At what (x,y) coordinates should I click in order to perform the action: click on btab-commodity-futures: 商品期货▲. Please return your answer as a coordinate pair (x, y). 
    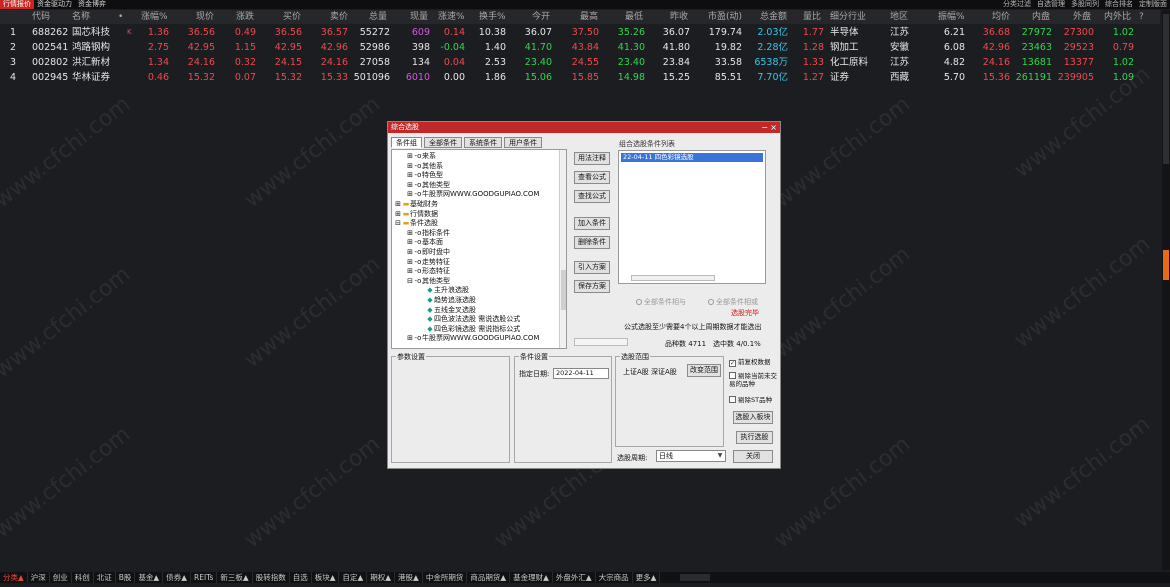
    Looking at the image, I should click on (489, 577).